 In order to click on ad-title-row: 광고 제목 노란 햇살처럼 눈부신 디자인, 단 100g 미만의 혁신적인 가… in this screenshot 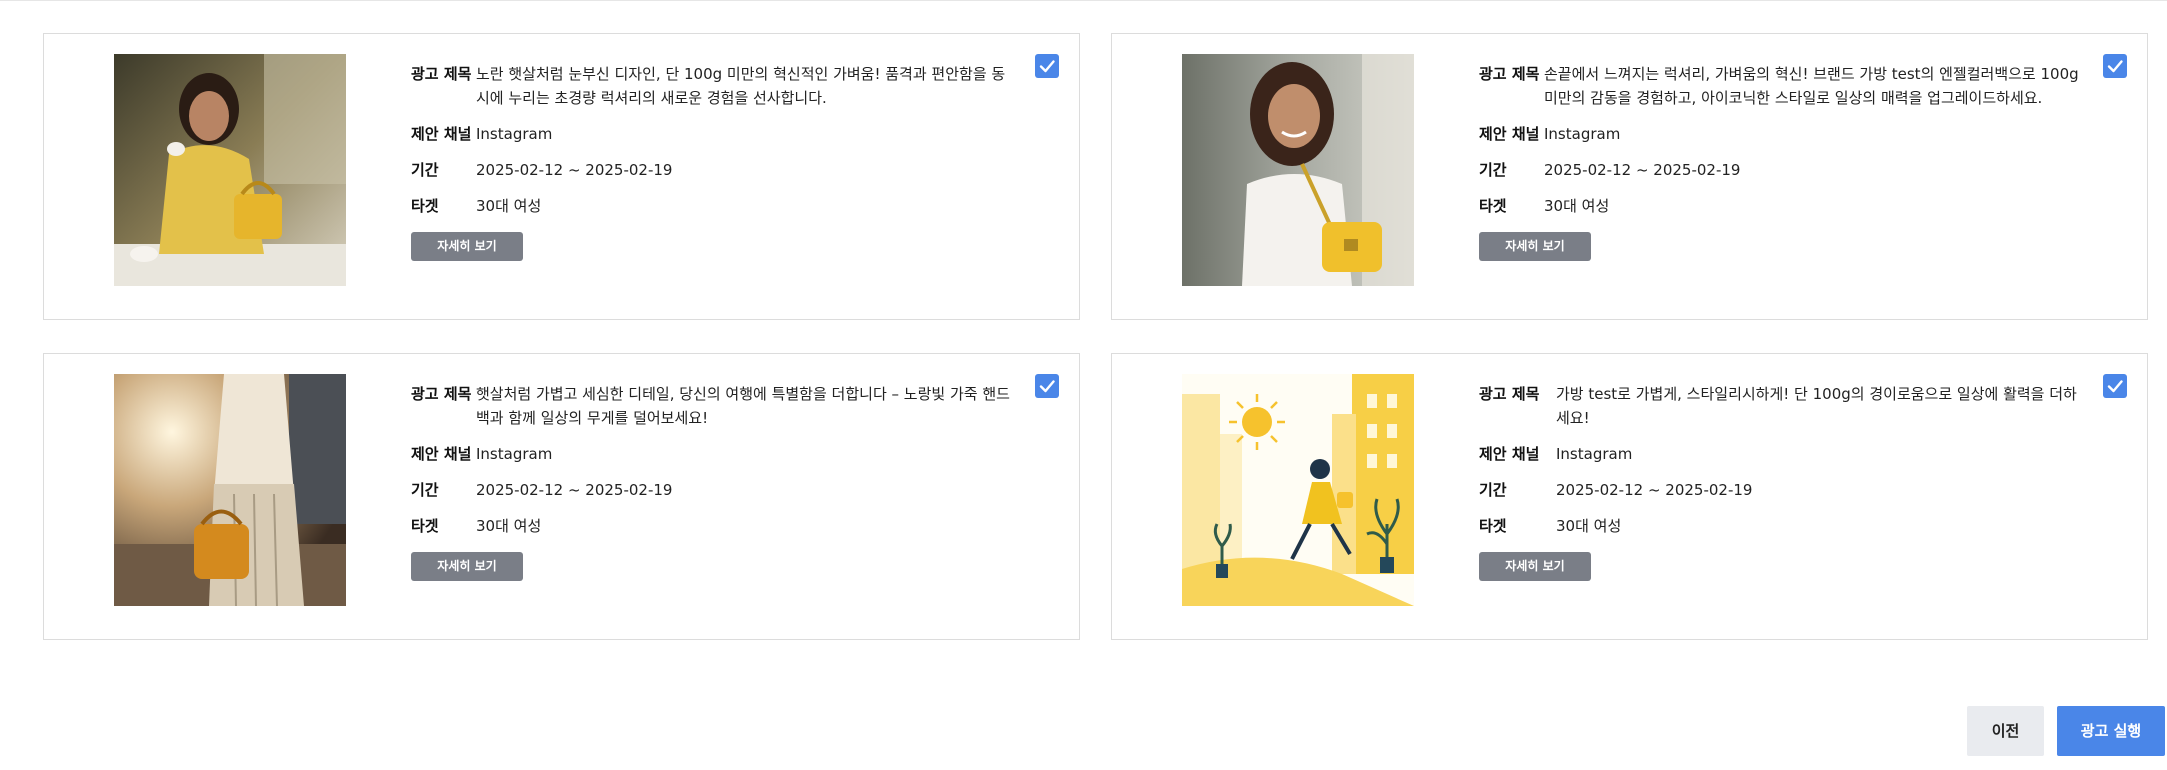, I will do `click(720, 86)`.